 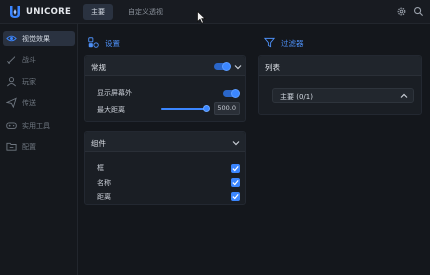 What do you see at coordinates (165, 142) in the screenshot?
I see `components-panel-header: 组件` at bounding box center [165, 142].